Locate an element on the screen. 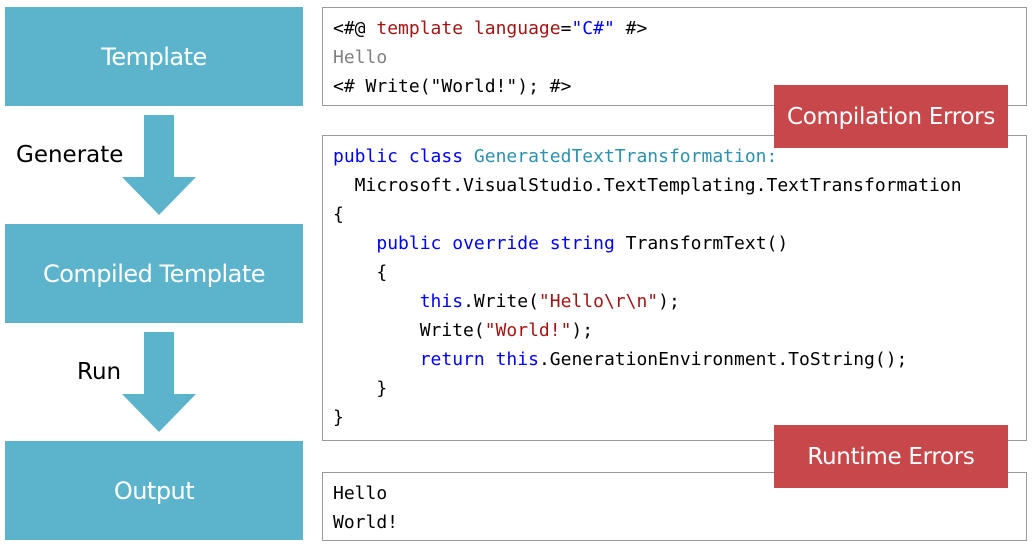  code-line: public override string TransformText() is located at coordinates (560, 244).